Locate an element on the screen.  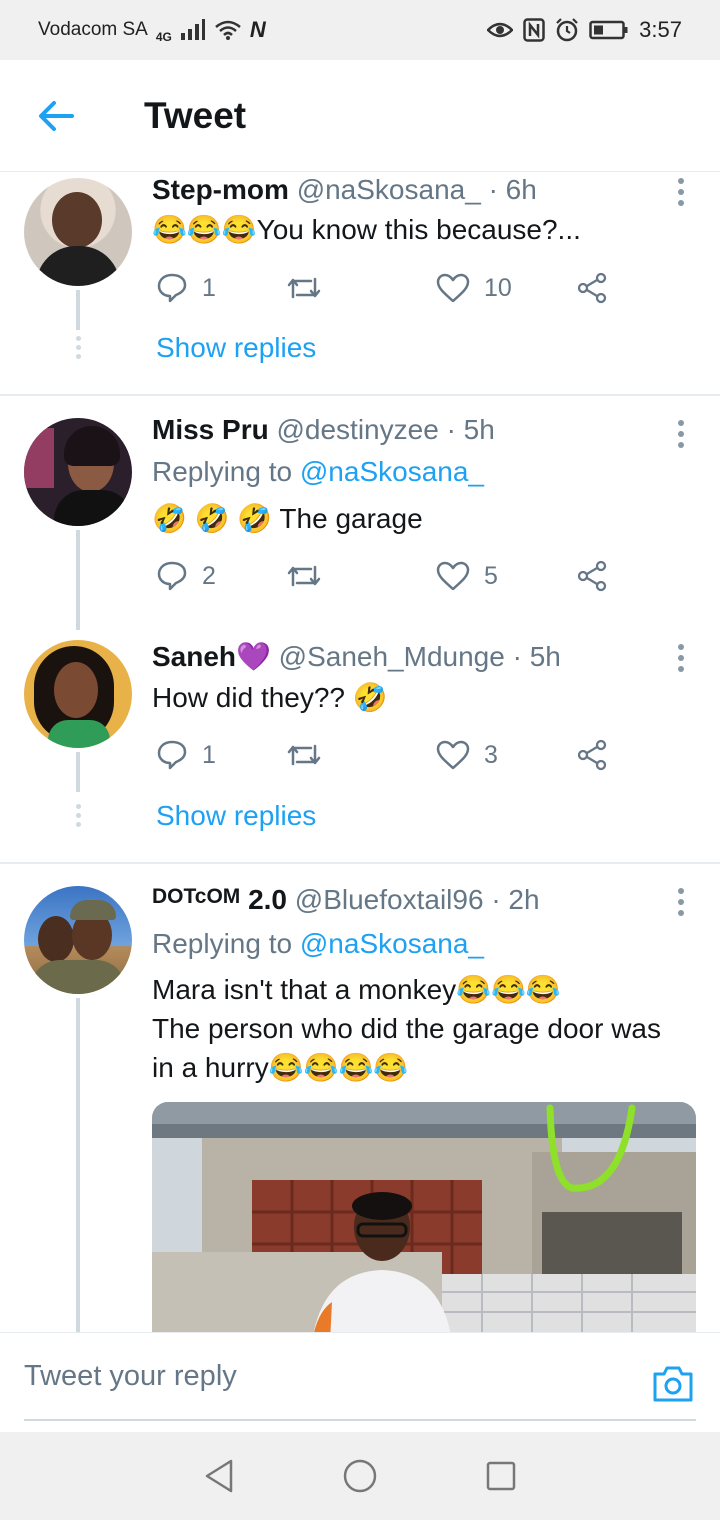
author-handle: @Bluefoxtail96 is located at coordinates (389, 899).